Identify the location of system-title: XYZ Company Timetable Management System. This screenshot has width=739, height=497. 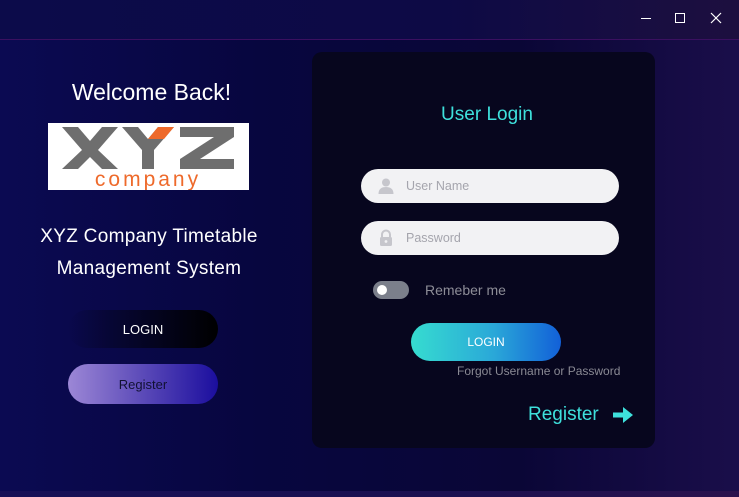
(149, 253).